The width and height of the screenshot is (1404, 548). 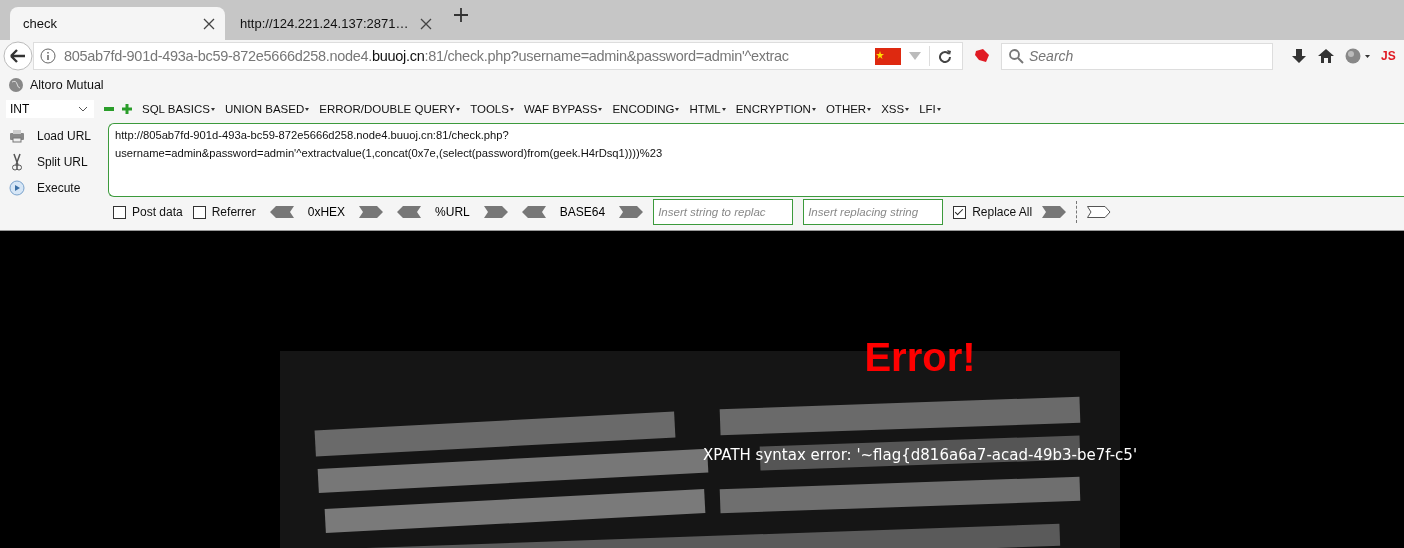 What do you see at coordinates (888, 56) in the screenshot?
I see `flag-icon` at bounding box center [888, 56].